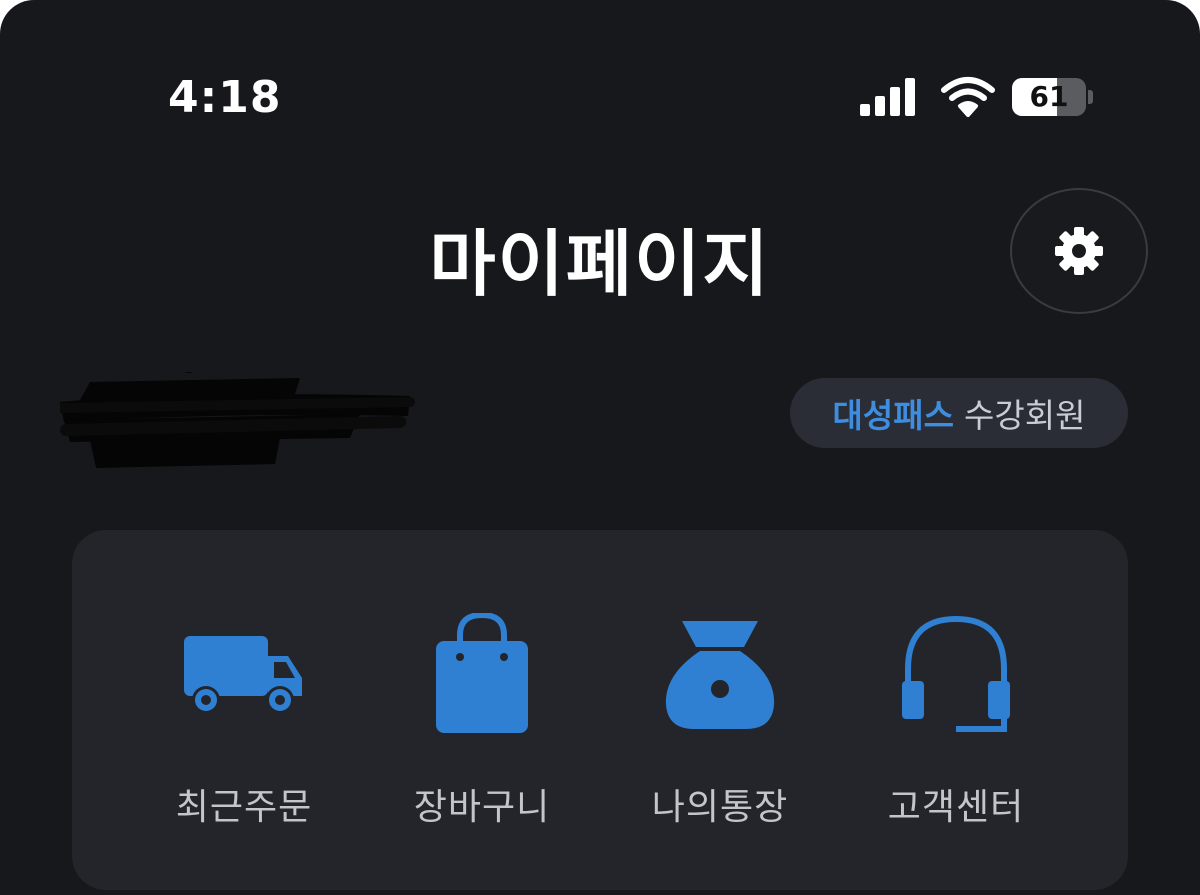 The height and width of the screenshot is (895, 1200). I want to click on wifi-icon, so click(968, 97).